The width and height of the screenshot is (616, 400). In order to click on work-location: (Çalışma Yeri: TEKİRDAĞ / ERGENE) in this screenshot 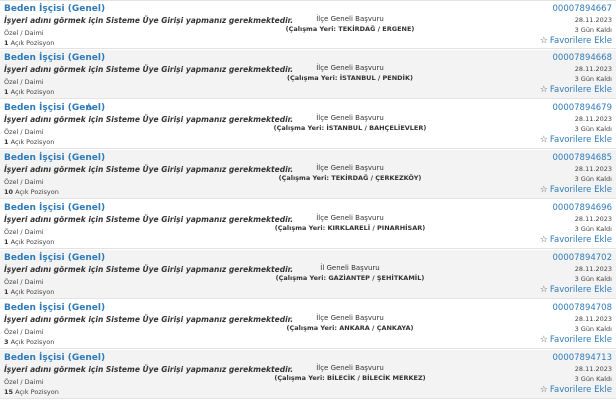, I will do `click(350, 29)`.